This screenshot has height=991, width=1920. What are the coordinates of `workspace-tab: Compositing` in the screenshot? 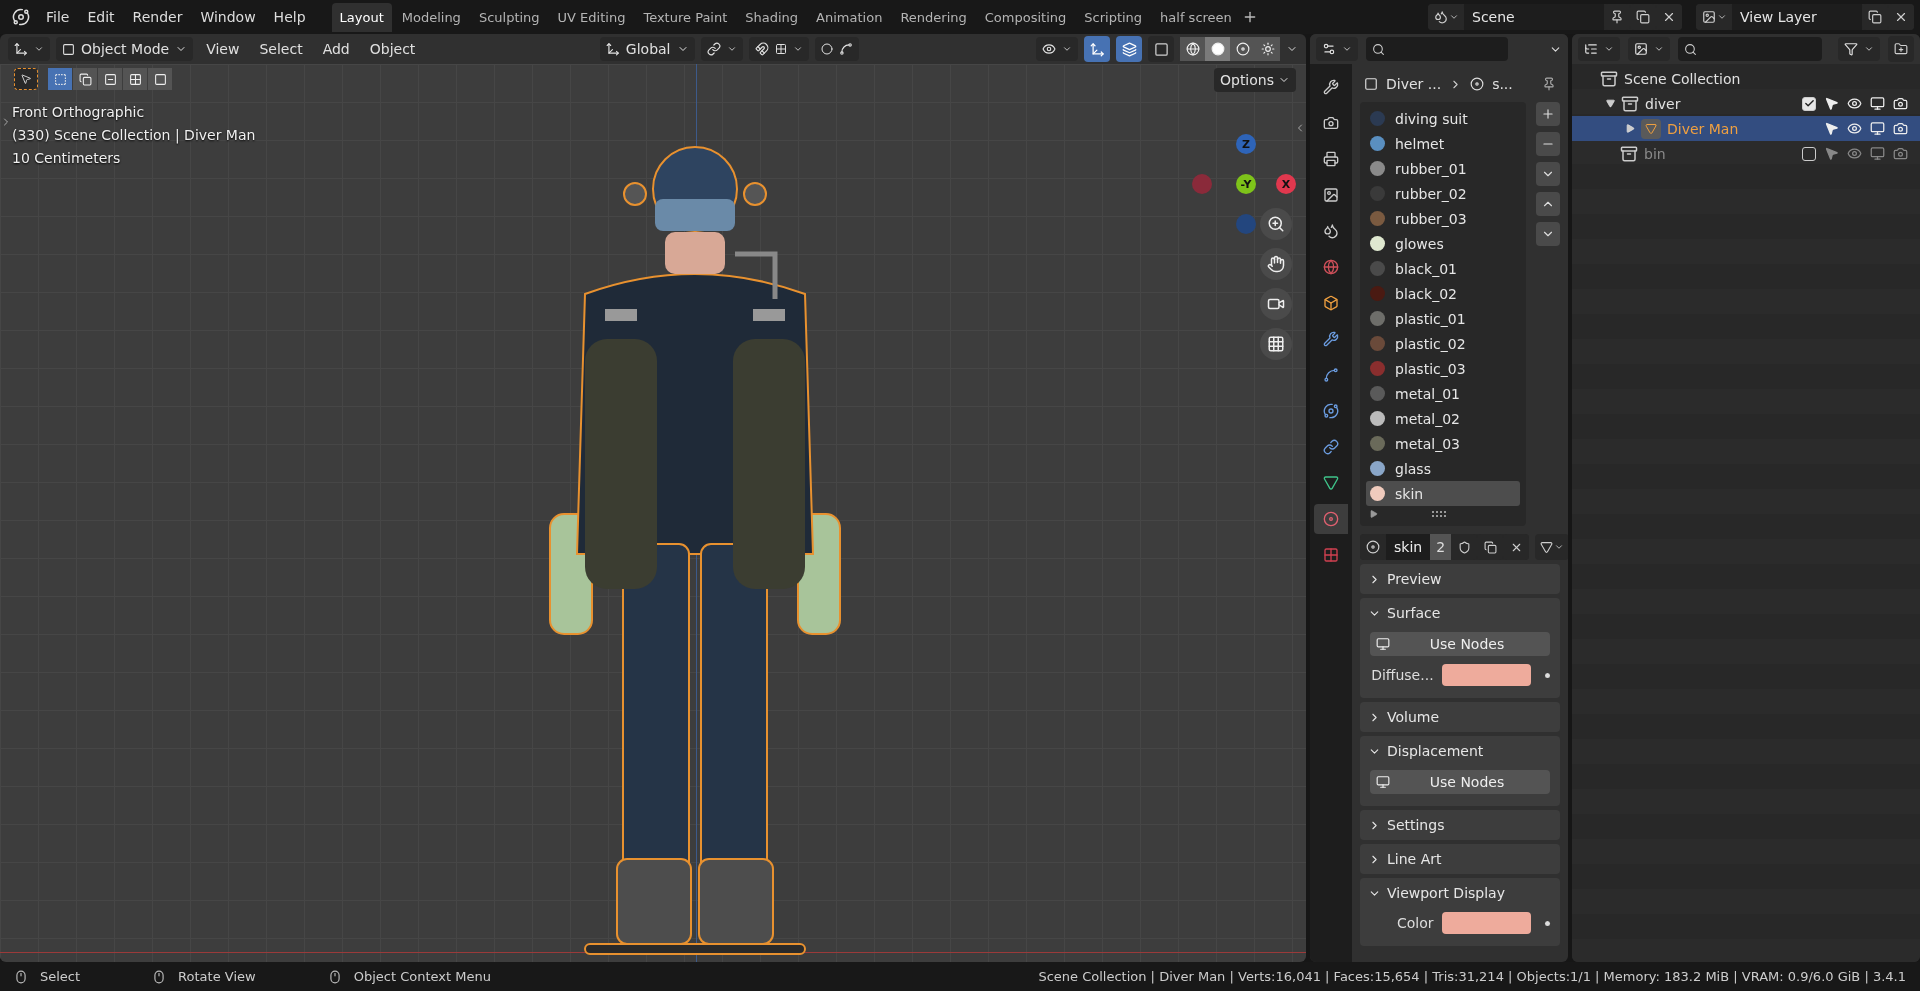 It's located at (1025, 17).